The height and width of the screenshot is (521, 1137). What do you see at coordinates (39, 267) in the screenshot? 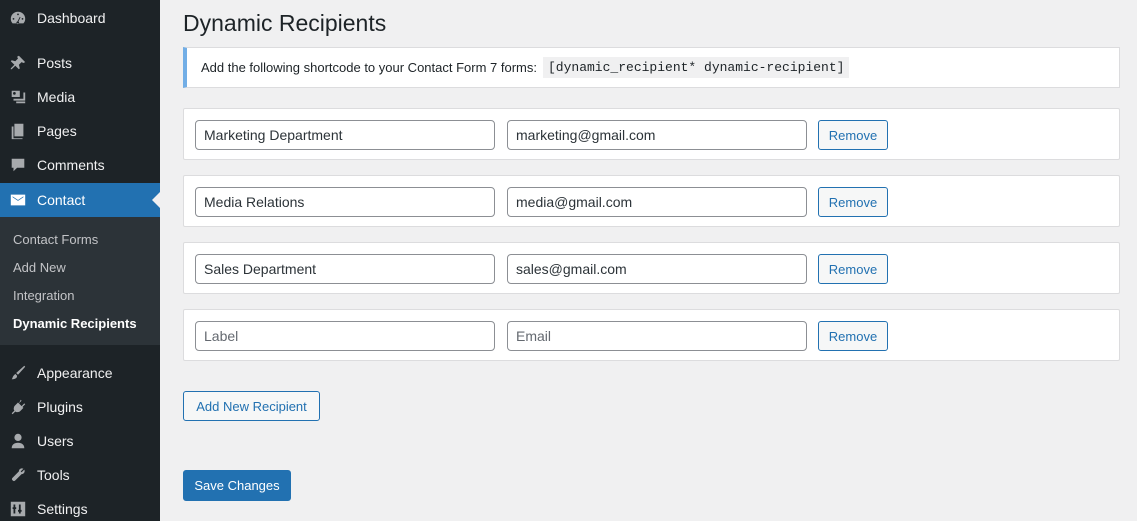
I see `submenu-item-add-new: Add New` at bounding box center [39, 267].